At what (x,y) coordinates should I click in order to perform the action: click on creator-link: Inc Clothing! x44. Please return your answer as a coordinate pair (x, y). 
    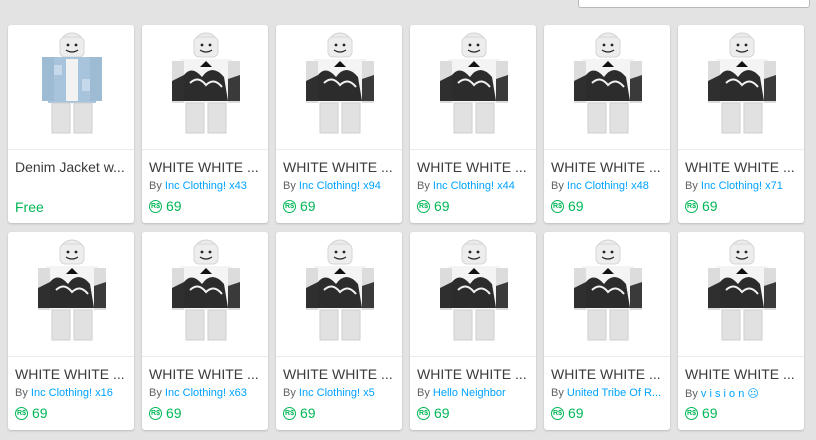
    Looking at the image, I should click on (474, 186).